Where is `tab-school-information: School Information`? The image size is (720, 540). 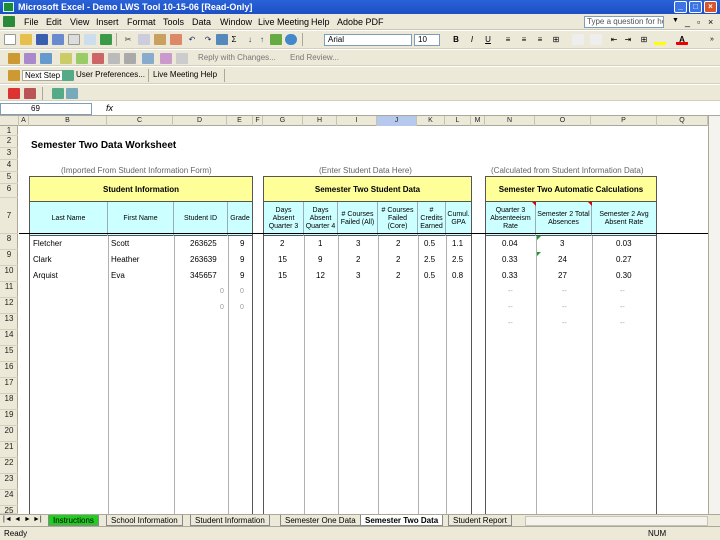 tab-school-information: School Information is located at coordinates (144, 520).